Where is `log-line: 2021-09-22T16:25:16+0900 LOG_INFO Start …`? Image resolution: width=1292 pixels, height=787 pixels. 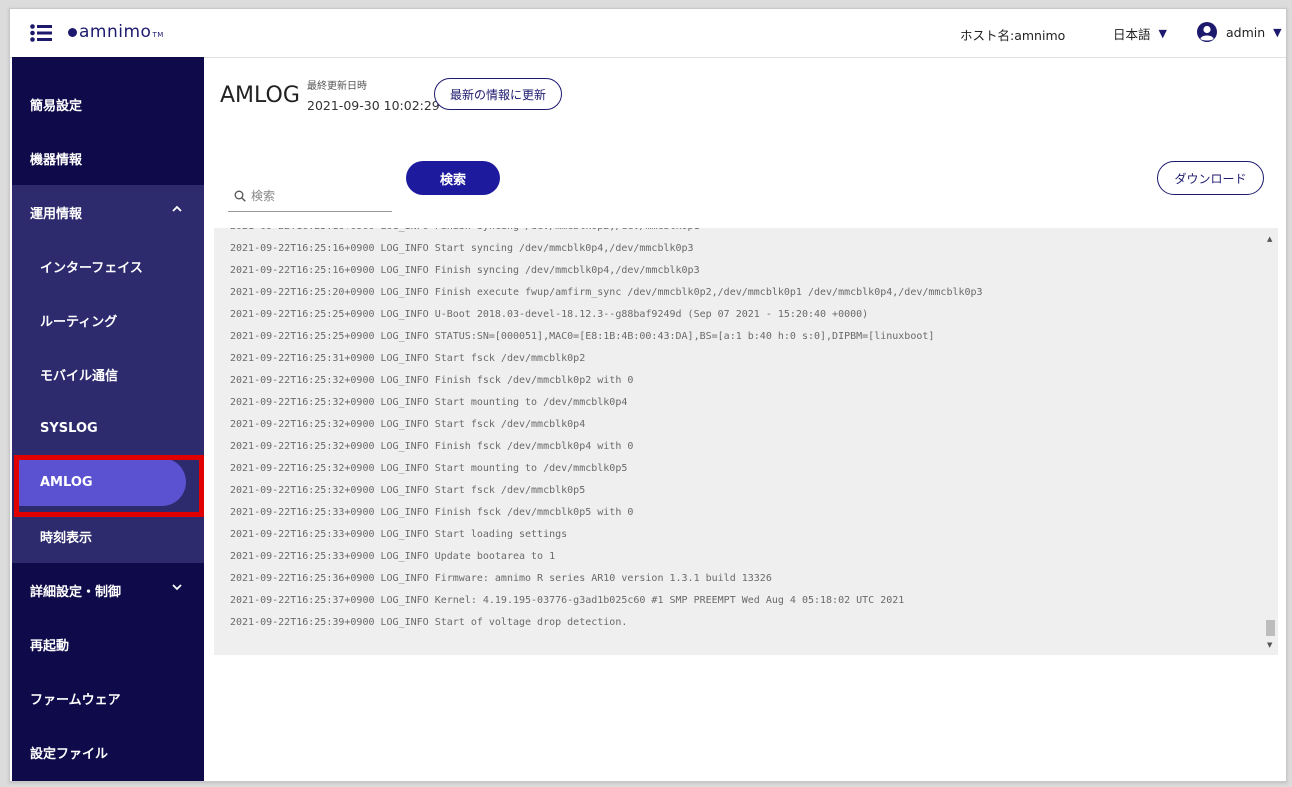
log-line: 2021-09-22T16:25:16+0900 LOG_INFO Start … is located at coordinates (462, 248).